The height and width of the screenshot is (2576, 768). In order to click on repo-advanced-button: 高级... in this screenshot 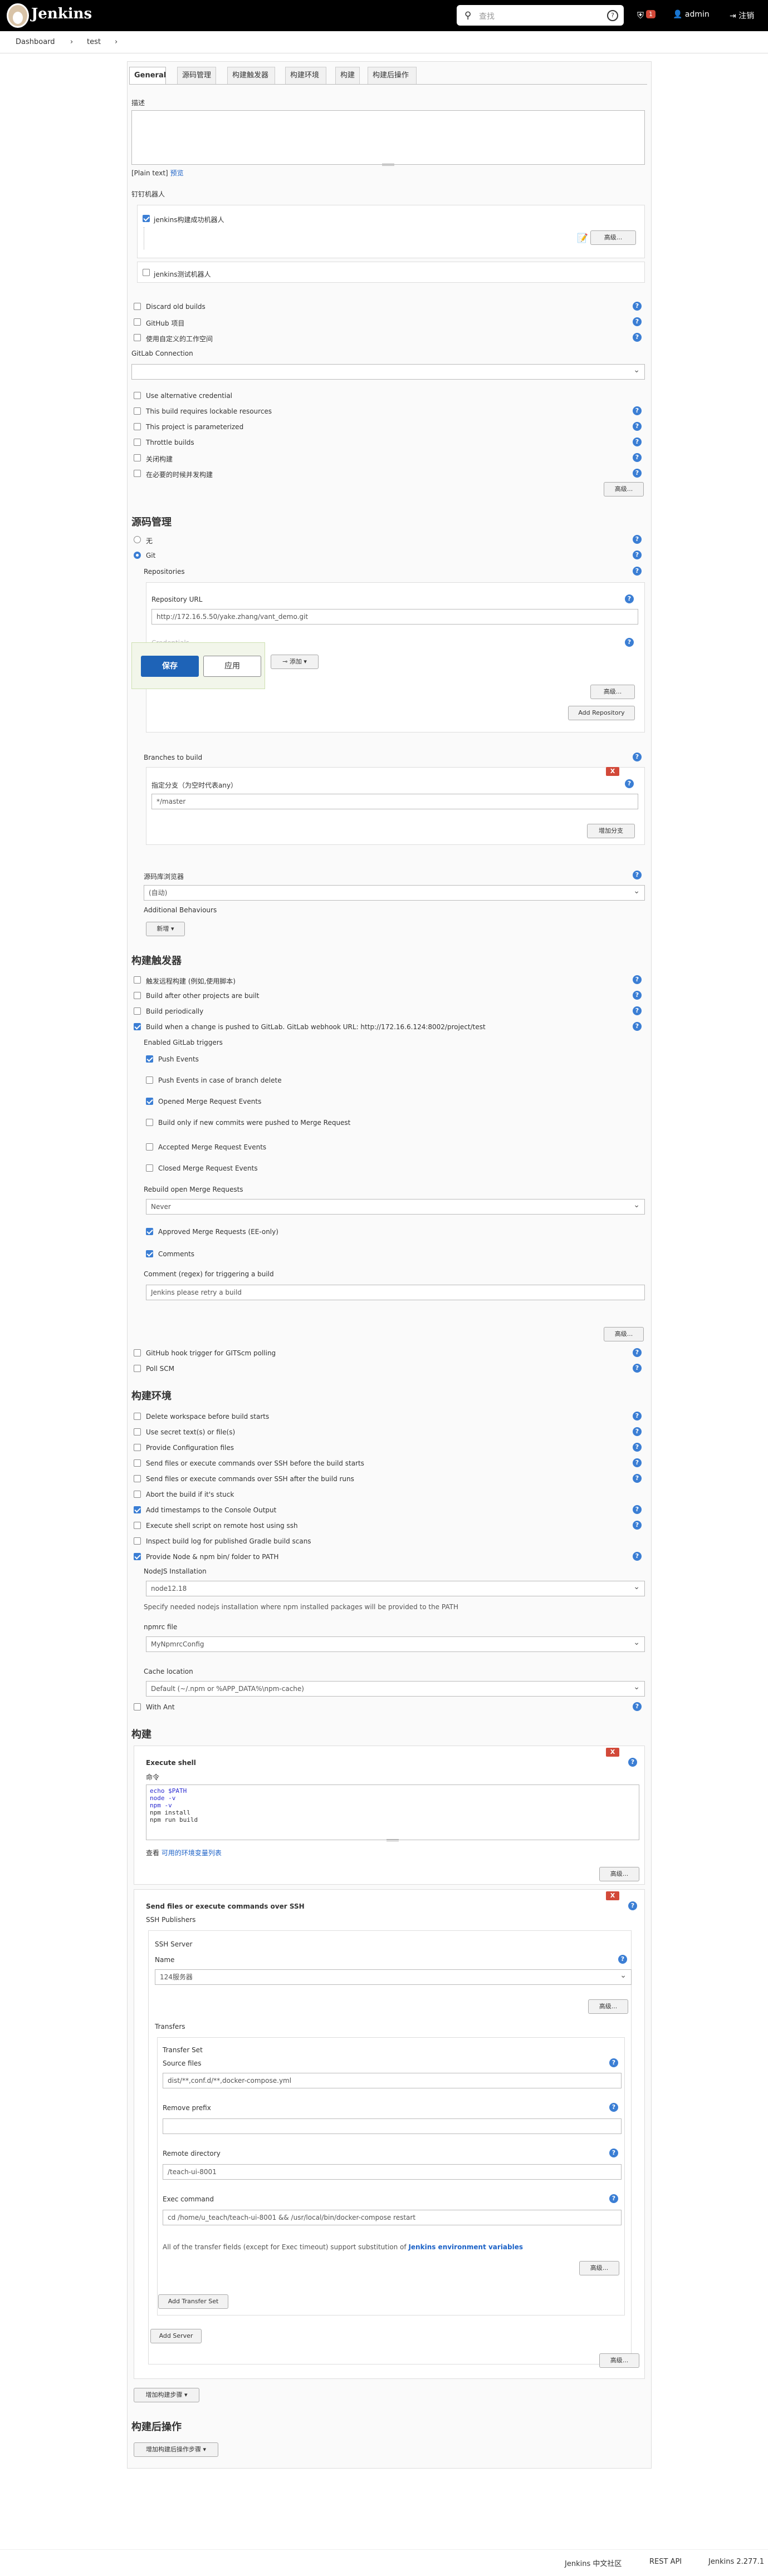, I will do `click(613, 692)`.